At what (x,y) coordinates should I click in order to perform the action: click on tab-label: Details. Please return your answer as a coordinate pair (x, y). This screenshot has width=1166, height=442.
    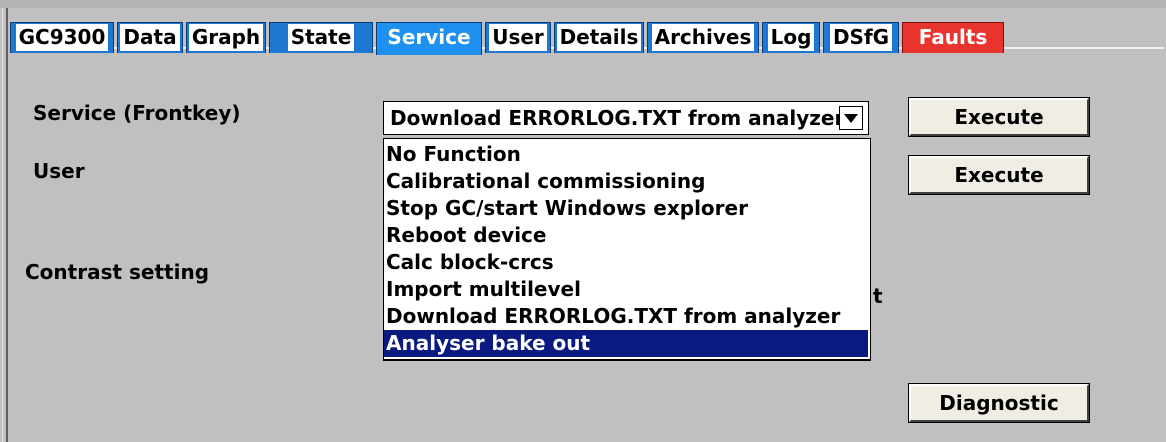
    Looking at the image, I should click on (599, 37).